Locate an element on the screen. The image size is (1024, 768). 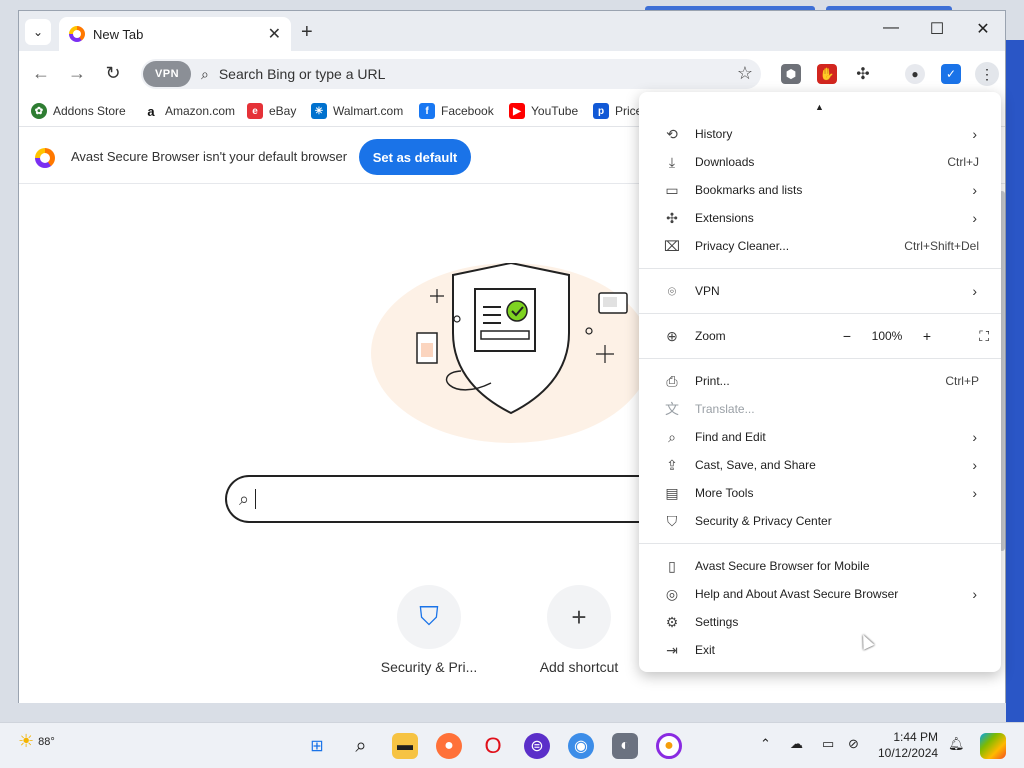
file-explorer-icon: ▬ is located at coordinates (405, 746).